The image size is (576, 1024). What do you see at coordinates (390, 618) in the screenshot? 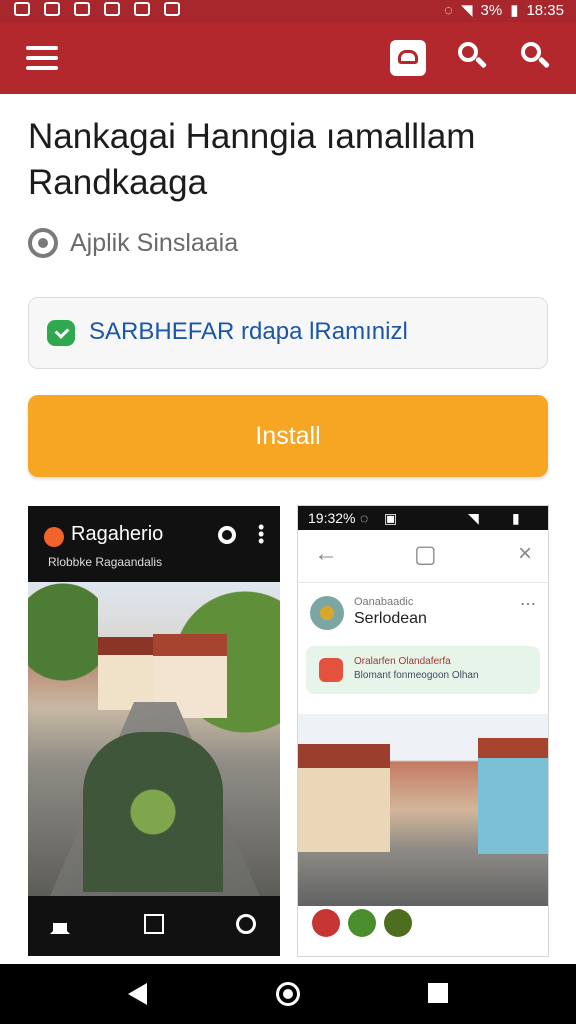
I see `post-name: Serlodean` at bounding box center [390, 618].